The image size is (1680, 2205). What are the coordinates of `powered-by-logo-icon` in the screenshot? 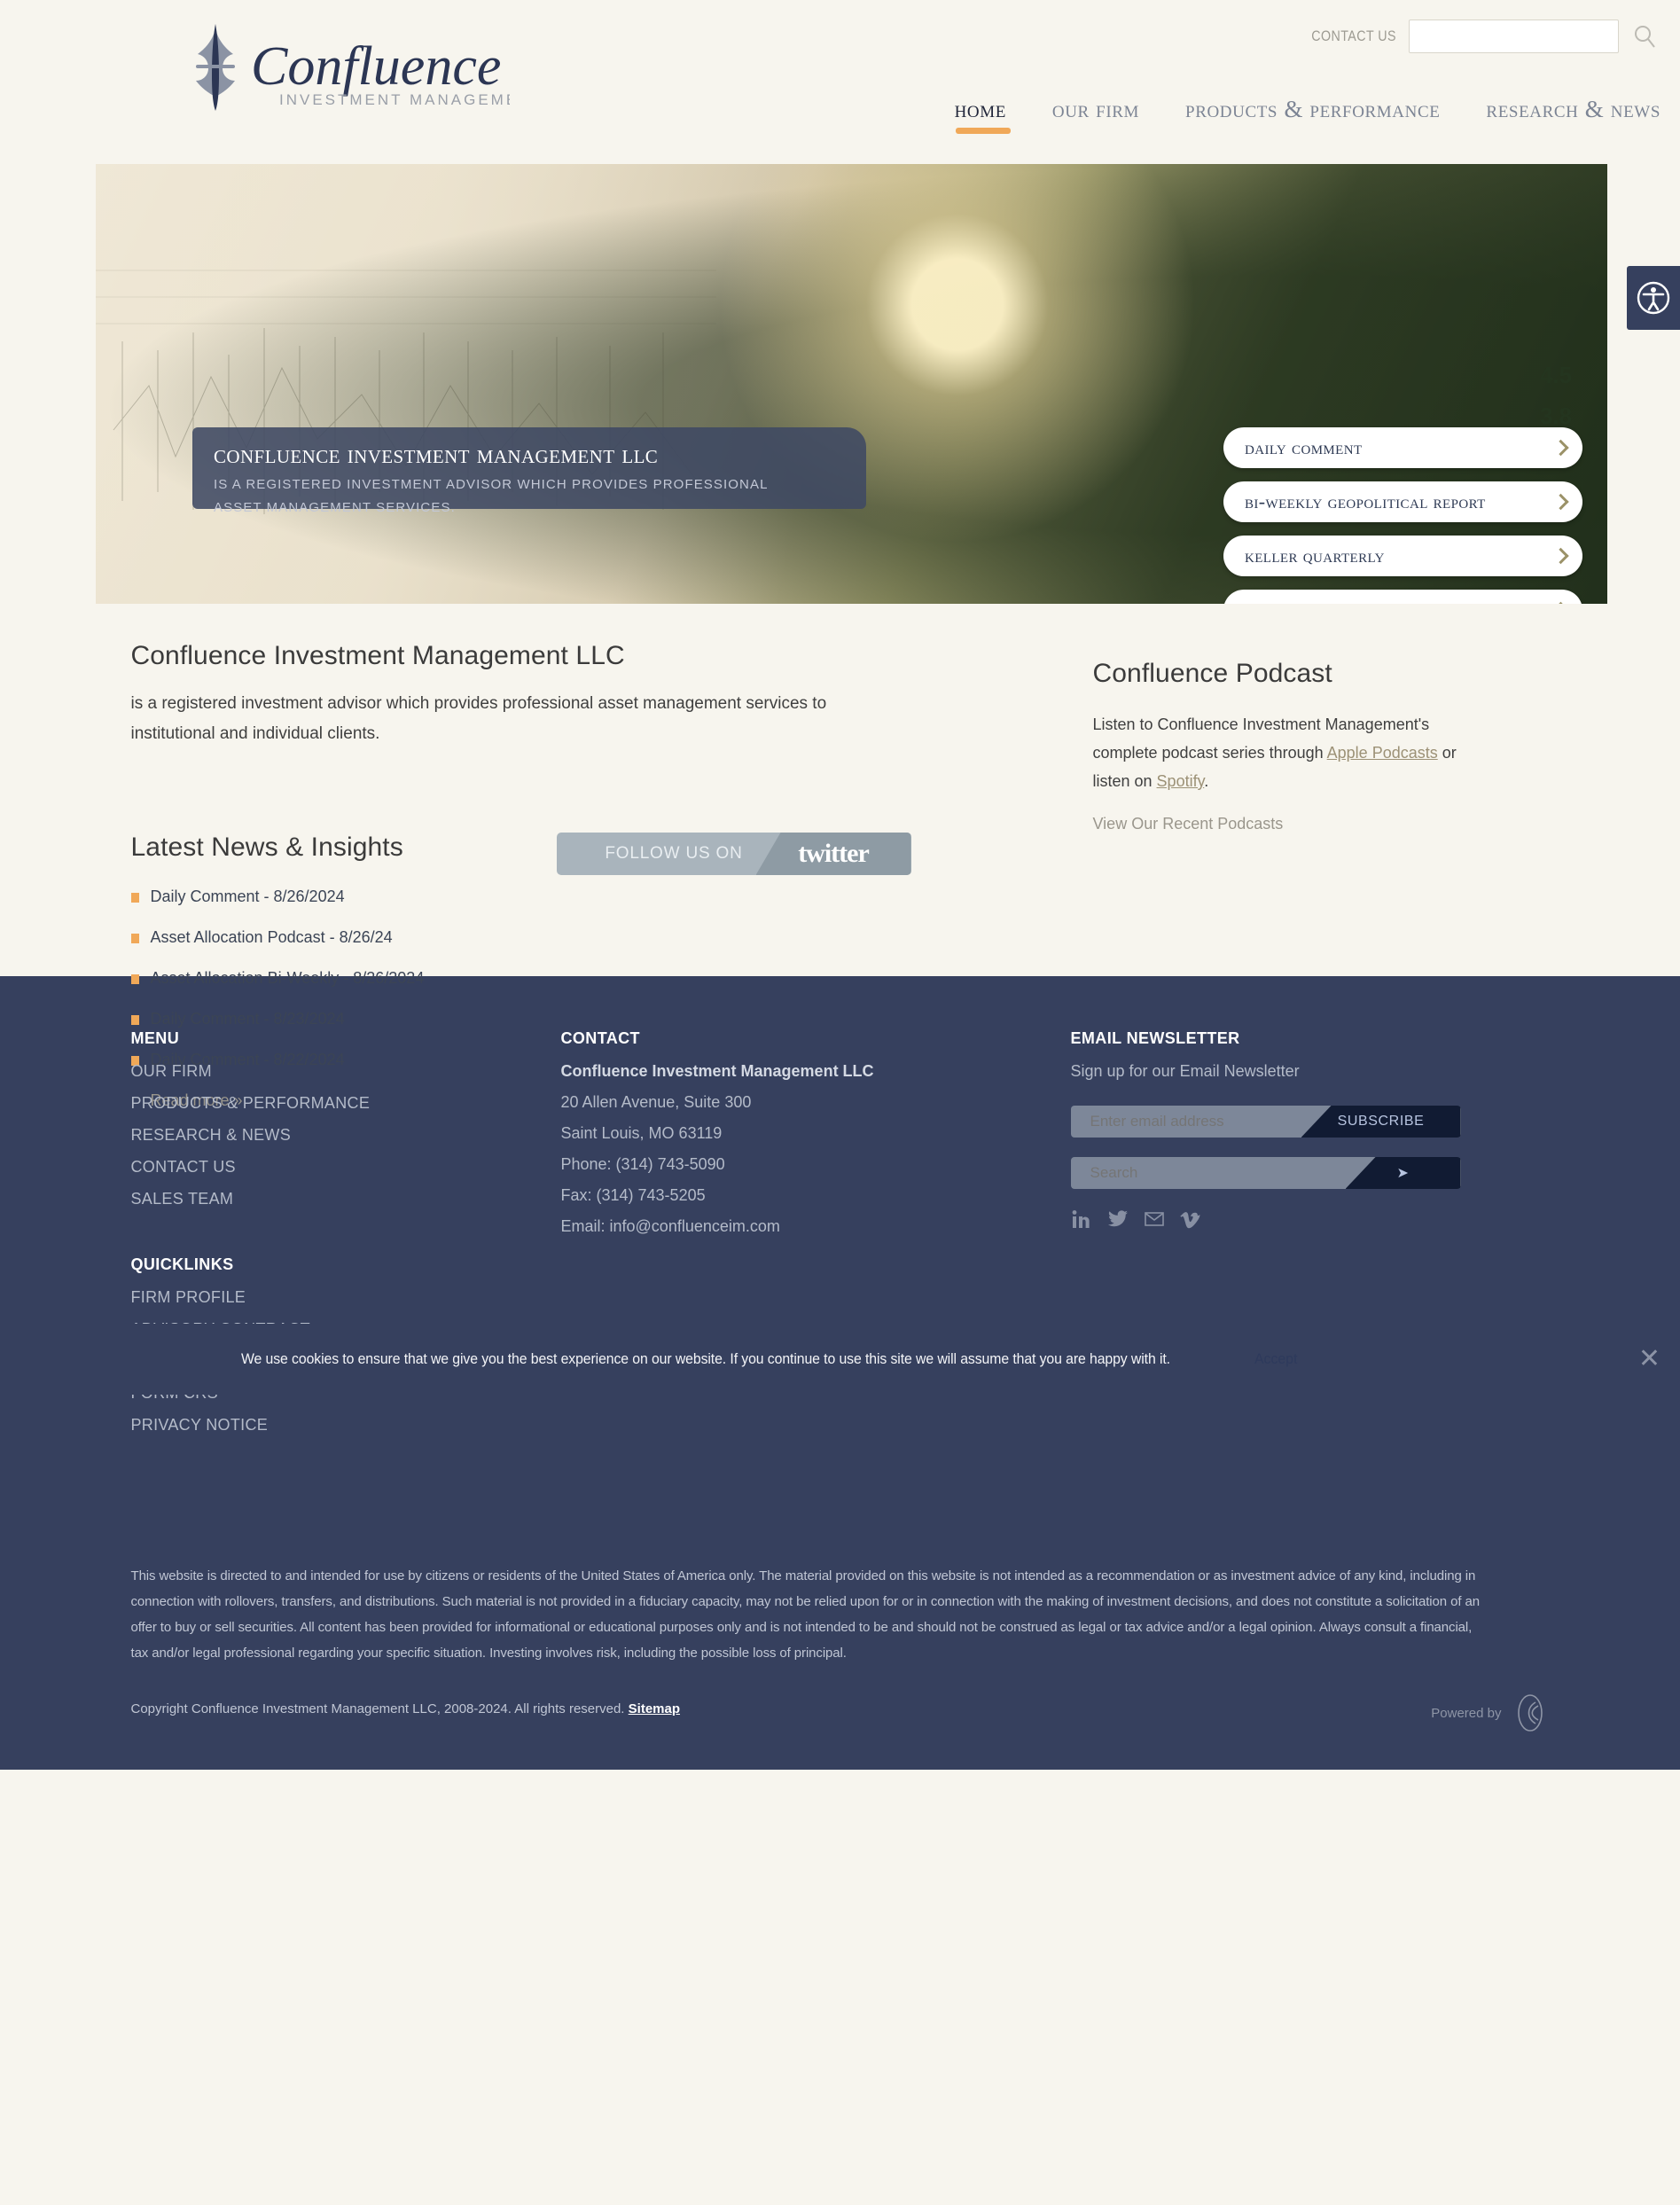 It's located at (1530, 1713).